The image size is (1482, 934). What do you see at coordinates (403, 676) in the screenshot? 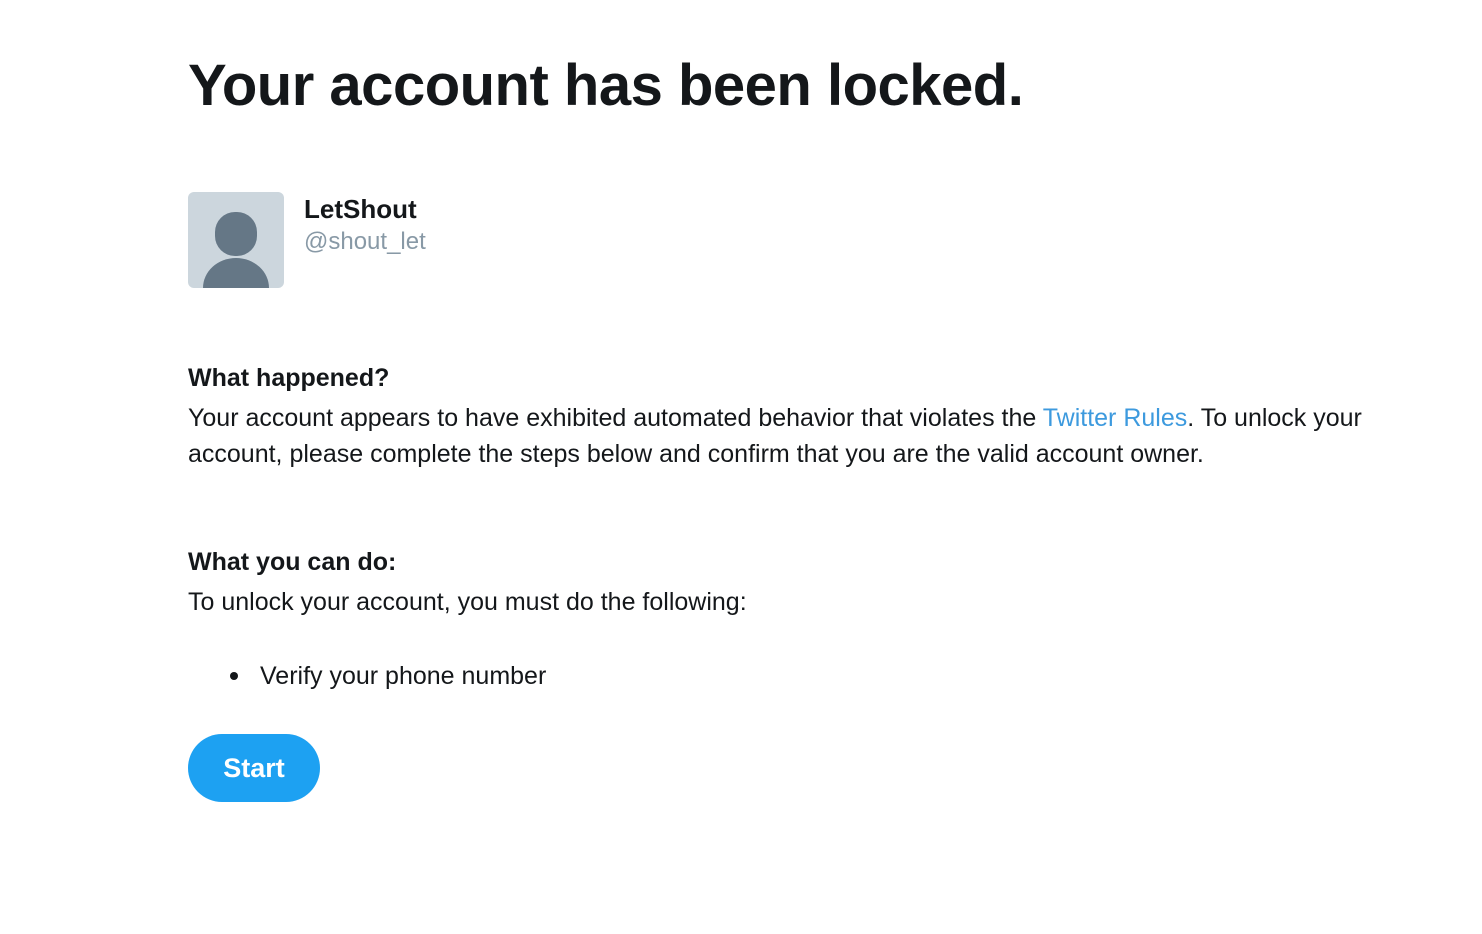
I see `step-label: Verify your phone number` at bounding box center [403, 676].